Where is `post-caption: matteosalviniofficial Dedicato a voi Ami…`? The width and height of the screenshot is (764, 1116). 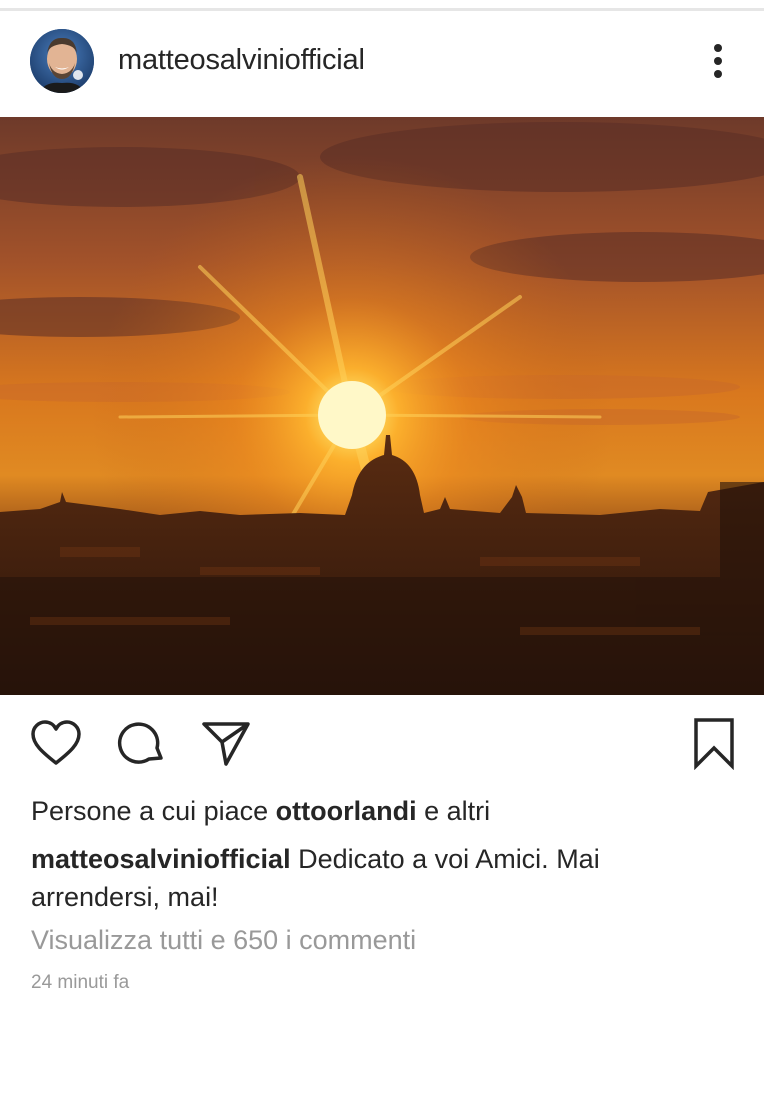
post-caption: matteosalviniofficial Dedicato a voi Ami… is located at coordinates (381, 878).